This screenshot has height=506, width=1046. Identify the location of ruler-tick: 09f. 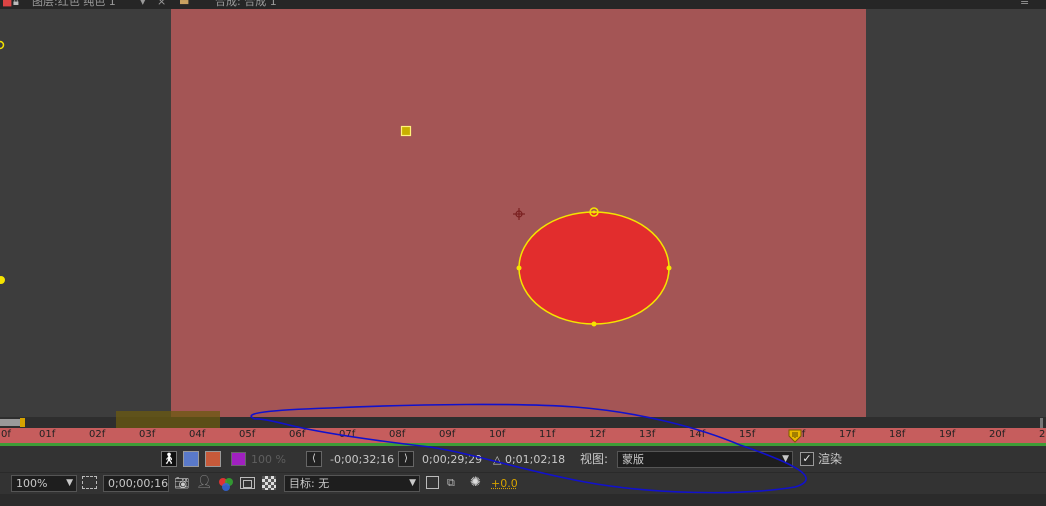
(447, 434).